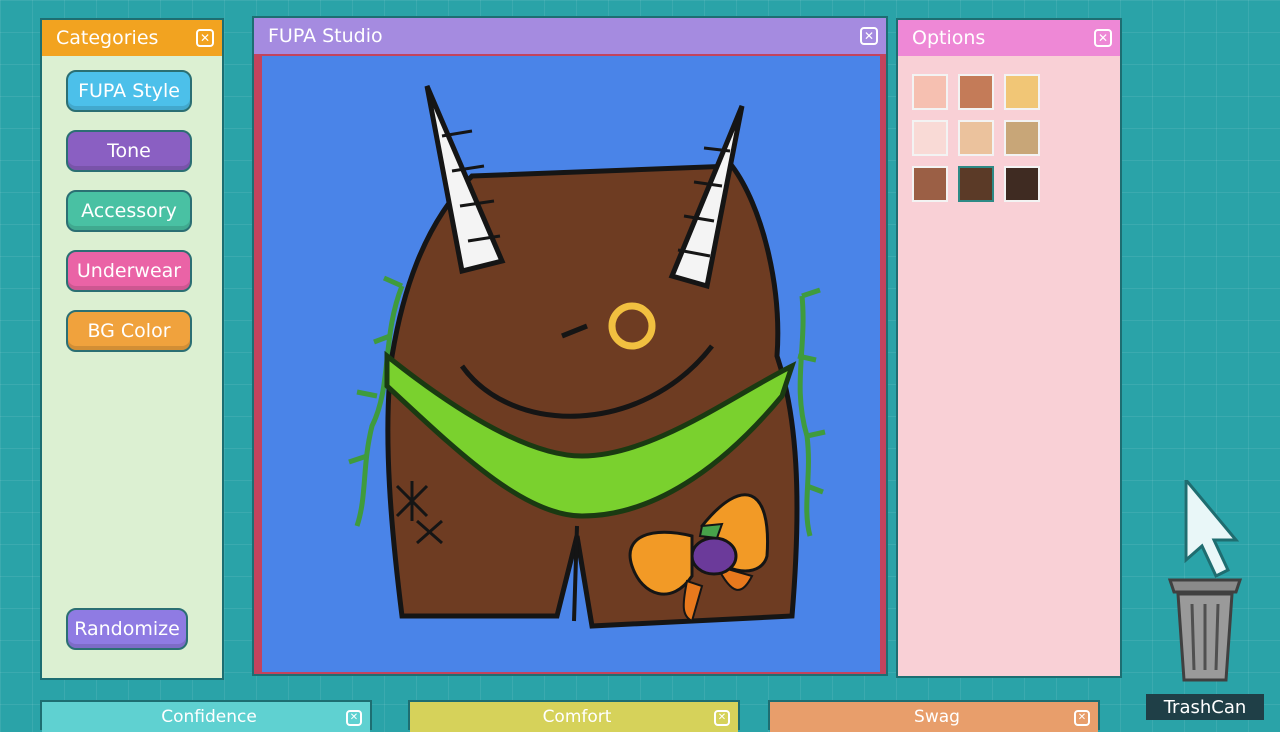  I want to click on comfort-window: Comfort ✕, so click(574, 716).